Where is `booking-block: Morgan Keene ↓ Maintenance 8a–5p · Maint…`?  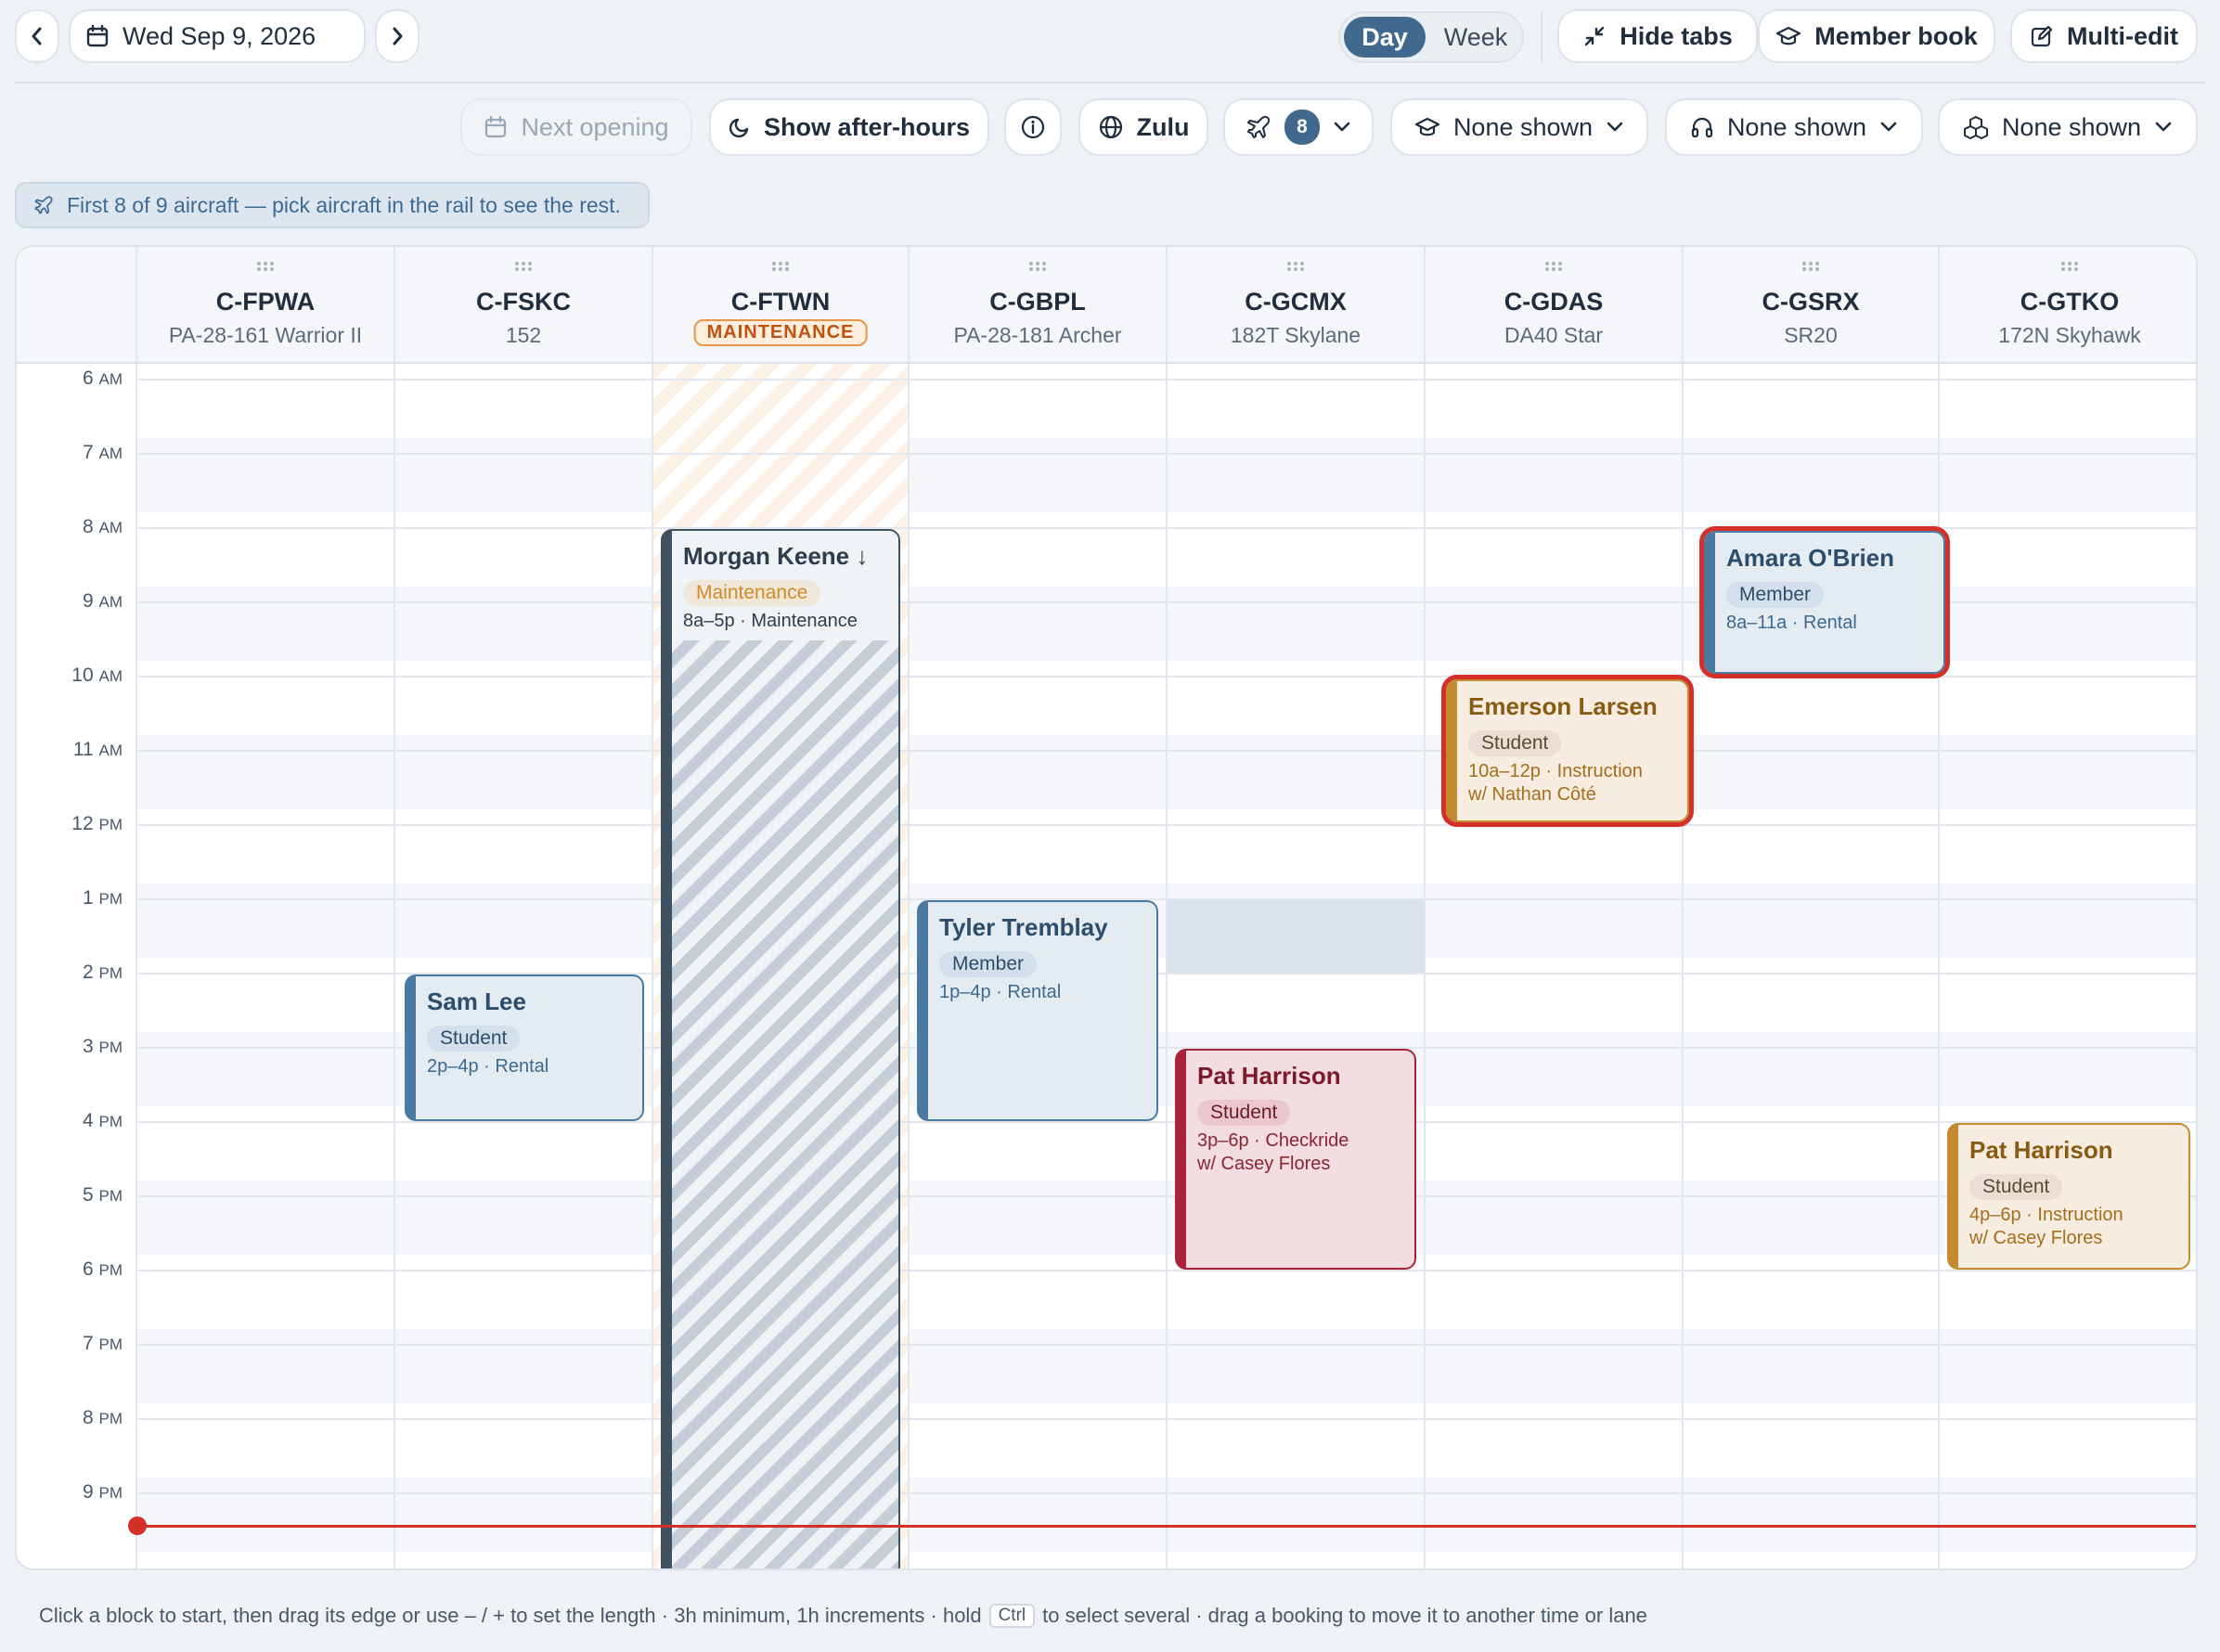 booking-block: Morgan Keene ↓ Maintenance 8a–5p · Maint… is located at coordinates (781, 1048).